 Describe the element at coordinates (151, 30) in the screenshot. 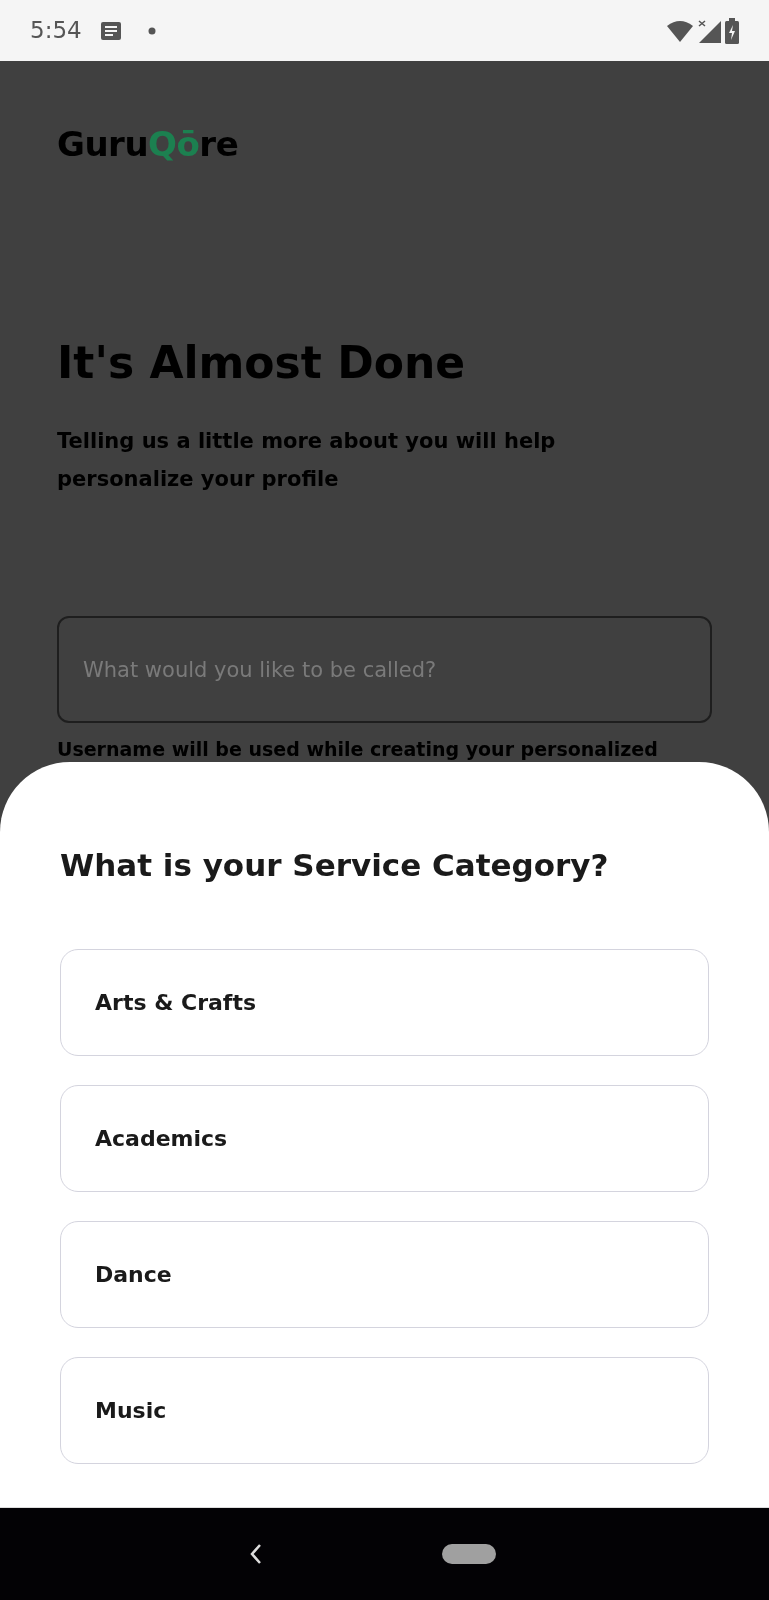

I see `dot-icon` at that location.